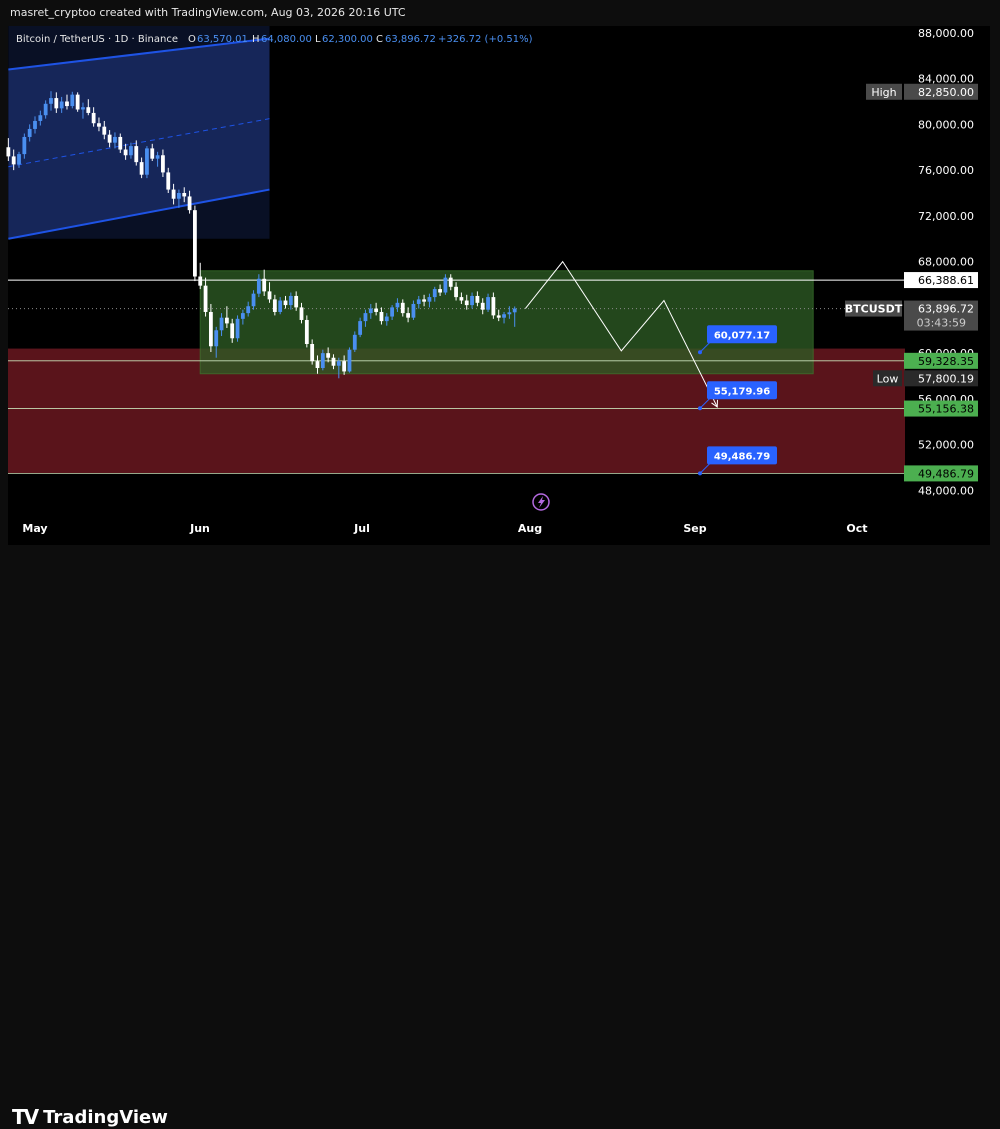 This screenshot has width=1000, height=1129. Describe the element at coordinates (347, 39) in the screenshot. I see `legend-low-value: 62,300.00` at that location.